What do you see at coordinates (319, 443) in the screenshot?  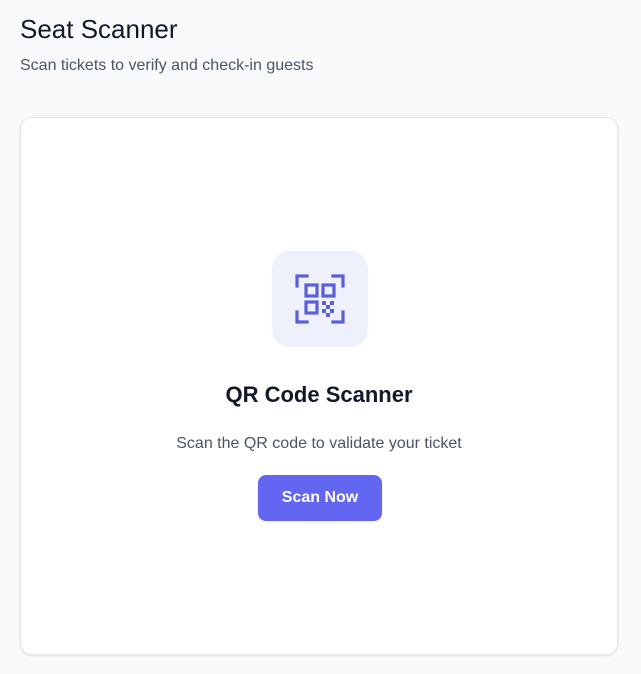 I see `scanner-description: Scan the QR code to validate your ticket` at bounding box center [319, 443].